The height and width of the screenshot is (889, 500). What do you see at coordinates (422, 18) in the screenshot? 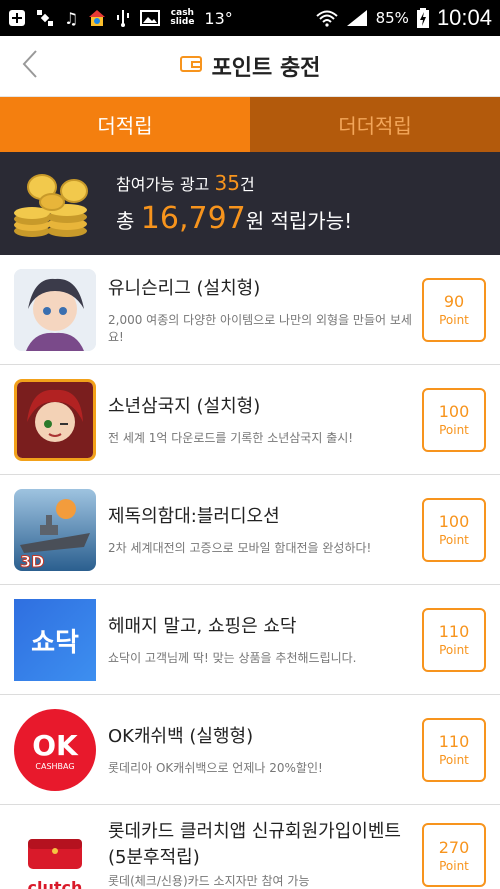
I see `battery-charging-icon` at bounding box center [422, 18].